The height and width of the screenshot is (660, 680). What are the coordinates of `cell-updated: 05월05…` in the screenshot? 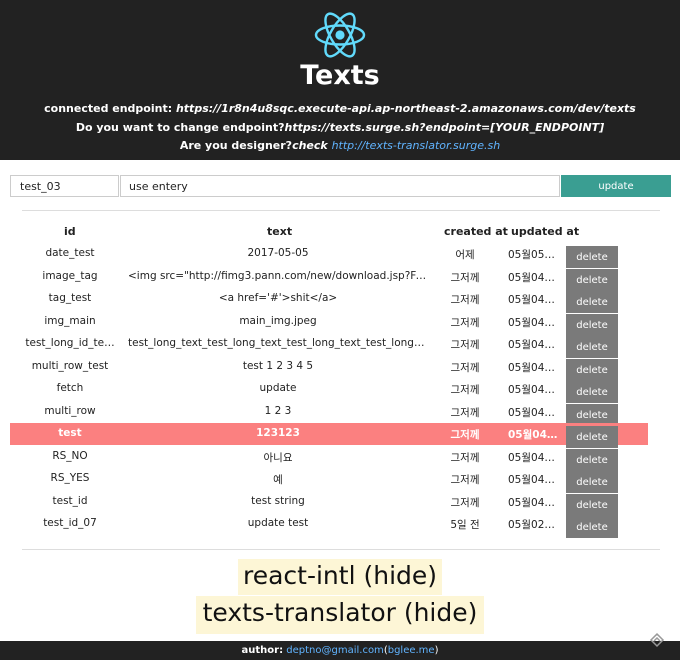 It's located at (531, 255).